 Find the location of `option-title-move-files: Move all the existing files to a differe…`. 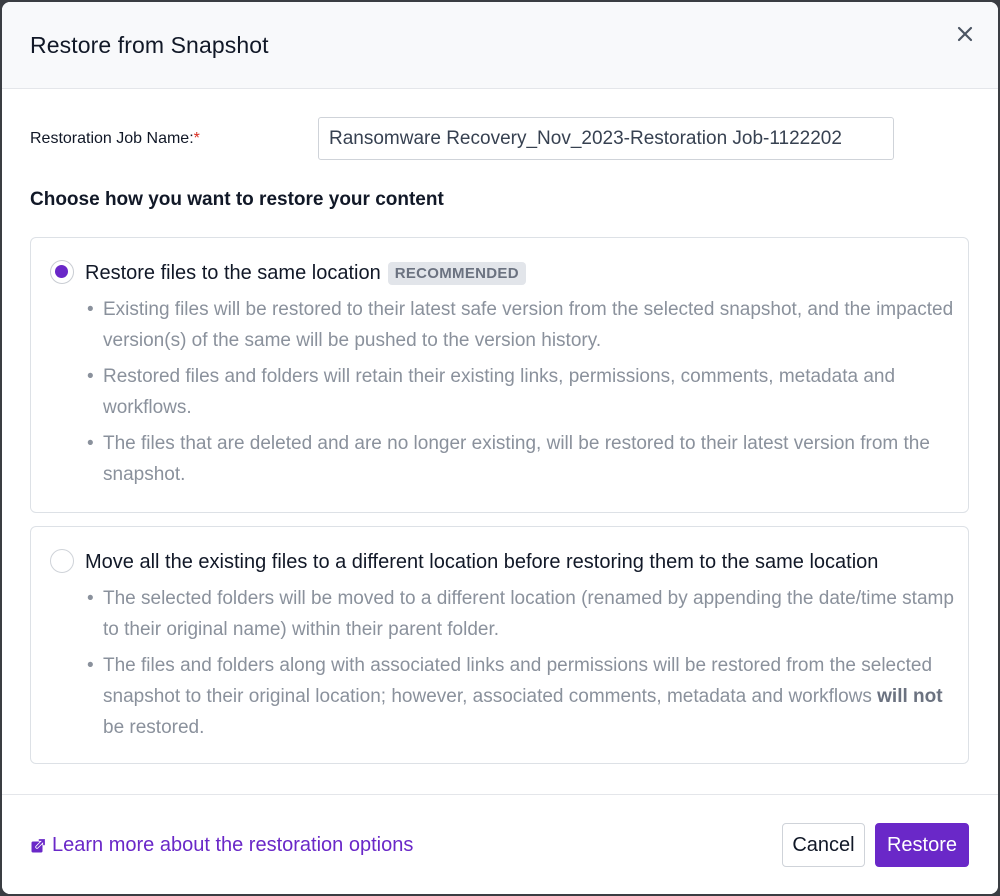

option-title-move-files: Move all the existing files to a differe… is located at coordinates (481, 562).